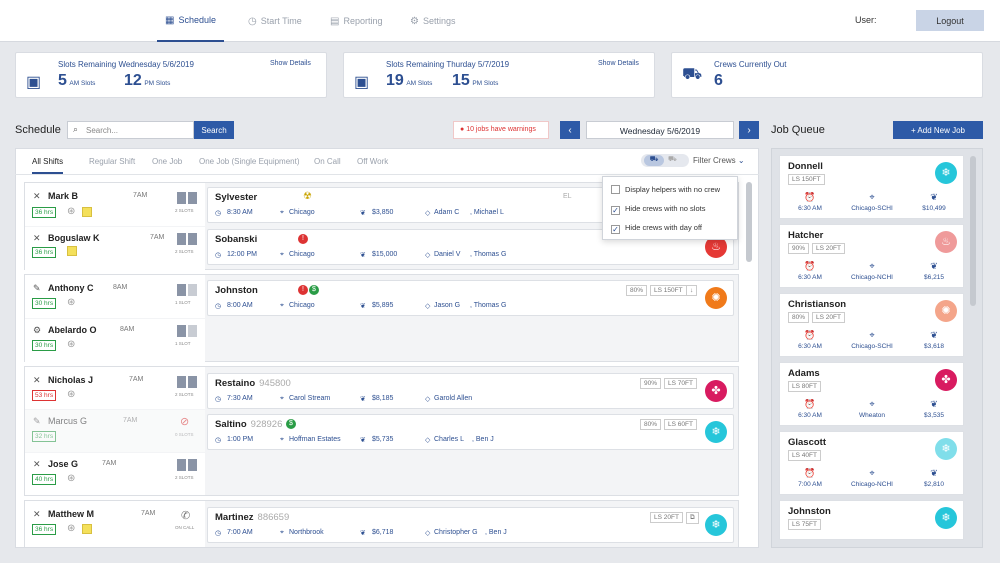 The height and width of the screenshot is (563, 1000). I want to click on tab-on-call: On Call, so click(327, 161).